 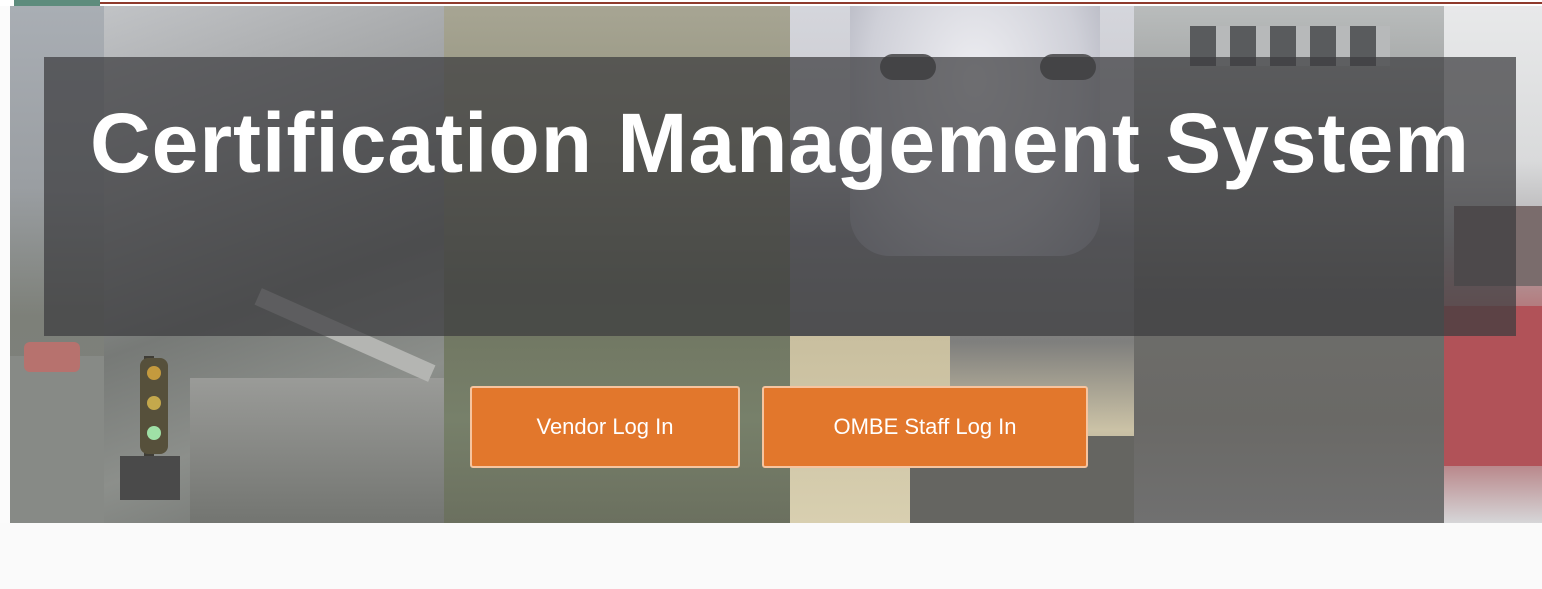 I want to click on highway-road, so click(x=57, y=439).